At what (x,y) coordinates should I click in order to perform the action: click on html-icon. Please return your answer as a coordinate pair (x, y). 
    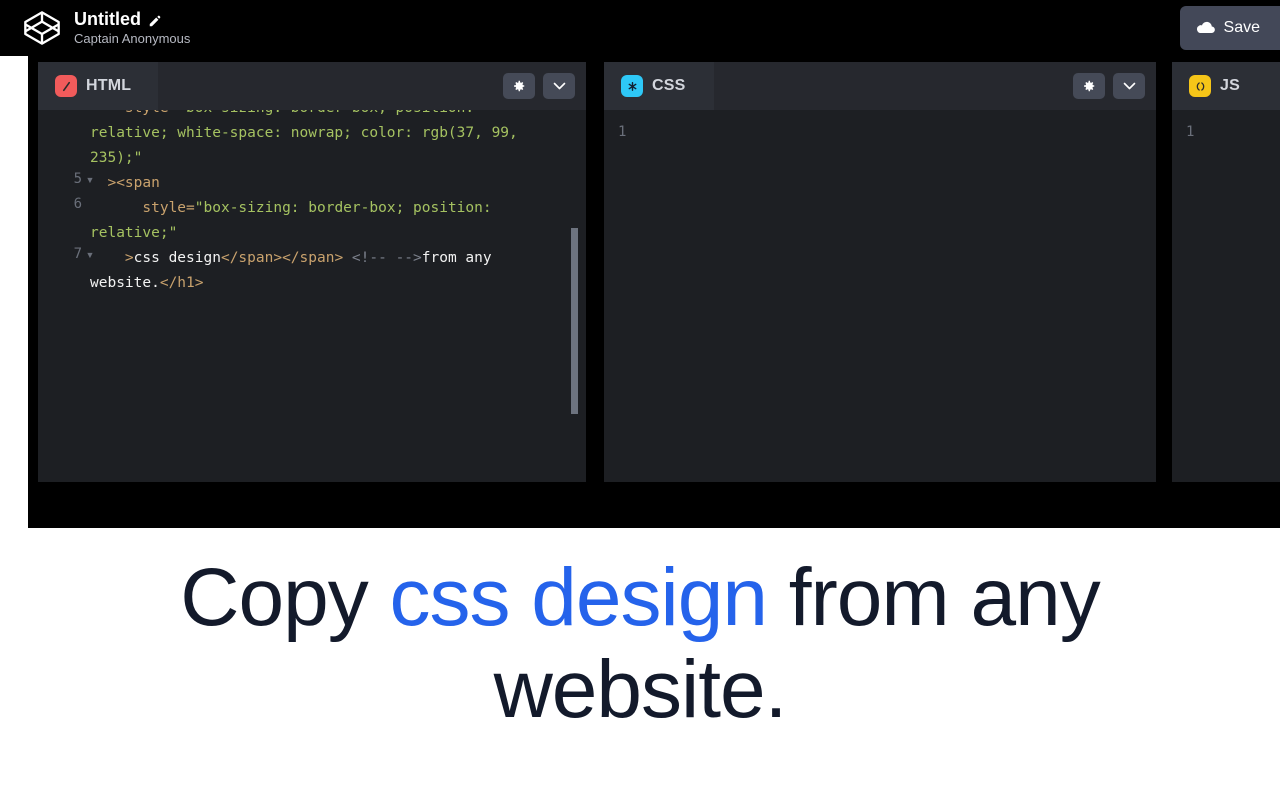
    Looking at the image, I should click on (66, 86).